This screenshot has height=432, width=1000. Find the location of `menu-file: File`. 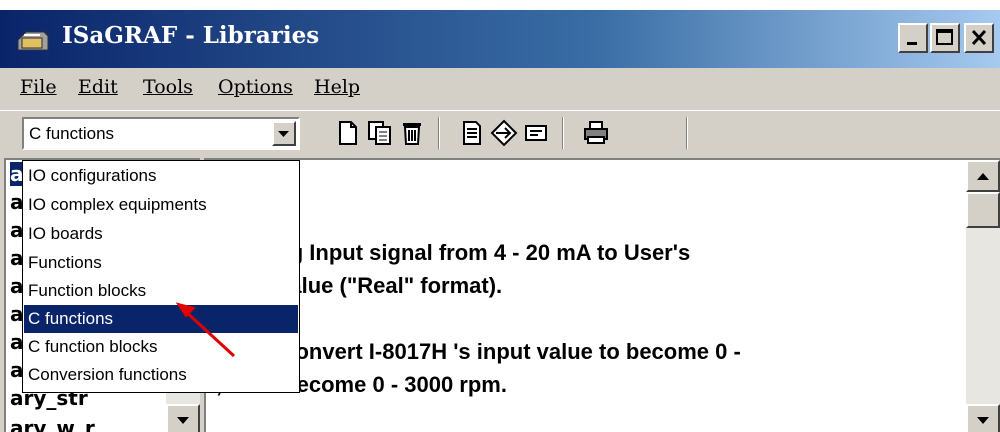

menu-file: File is located at coordinates (38, 87).